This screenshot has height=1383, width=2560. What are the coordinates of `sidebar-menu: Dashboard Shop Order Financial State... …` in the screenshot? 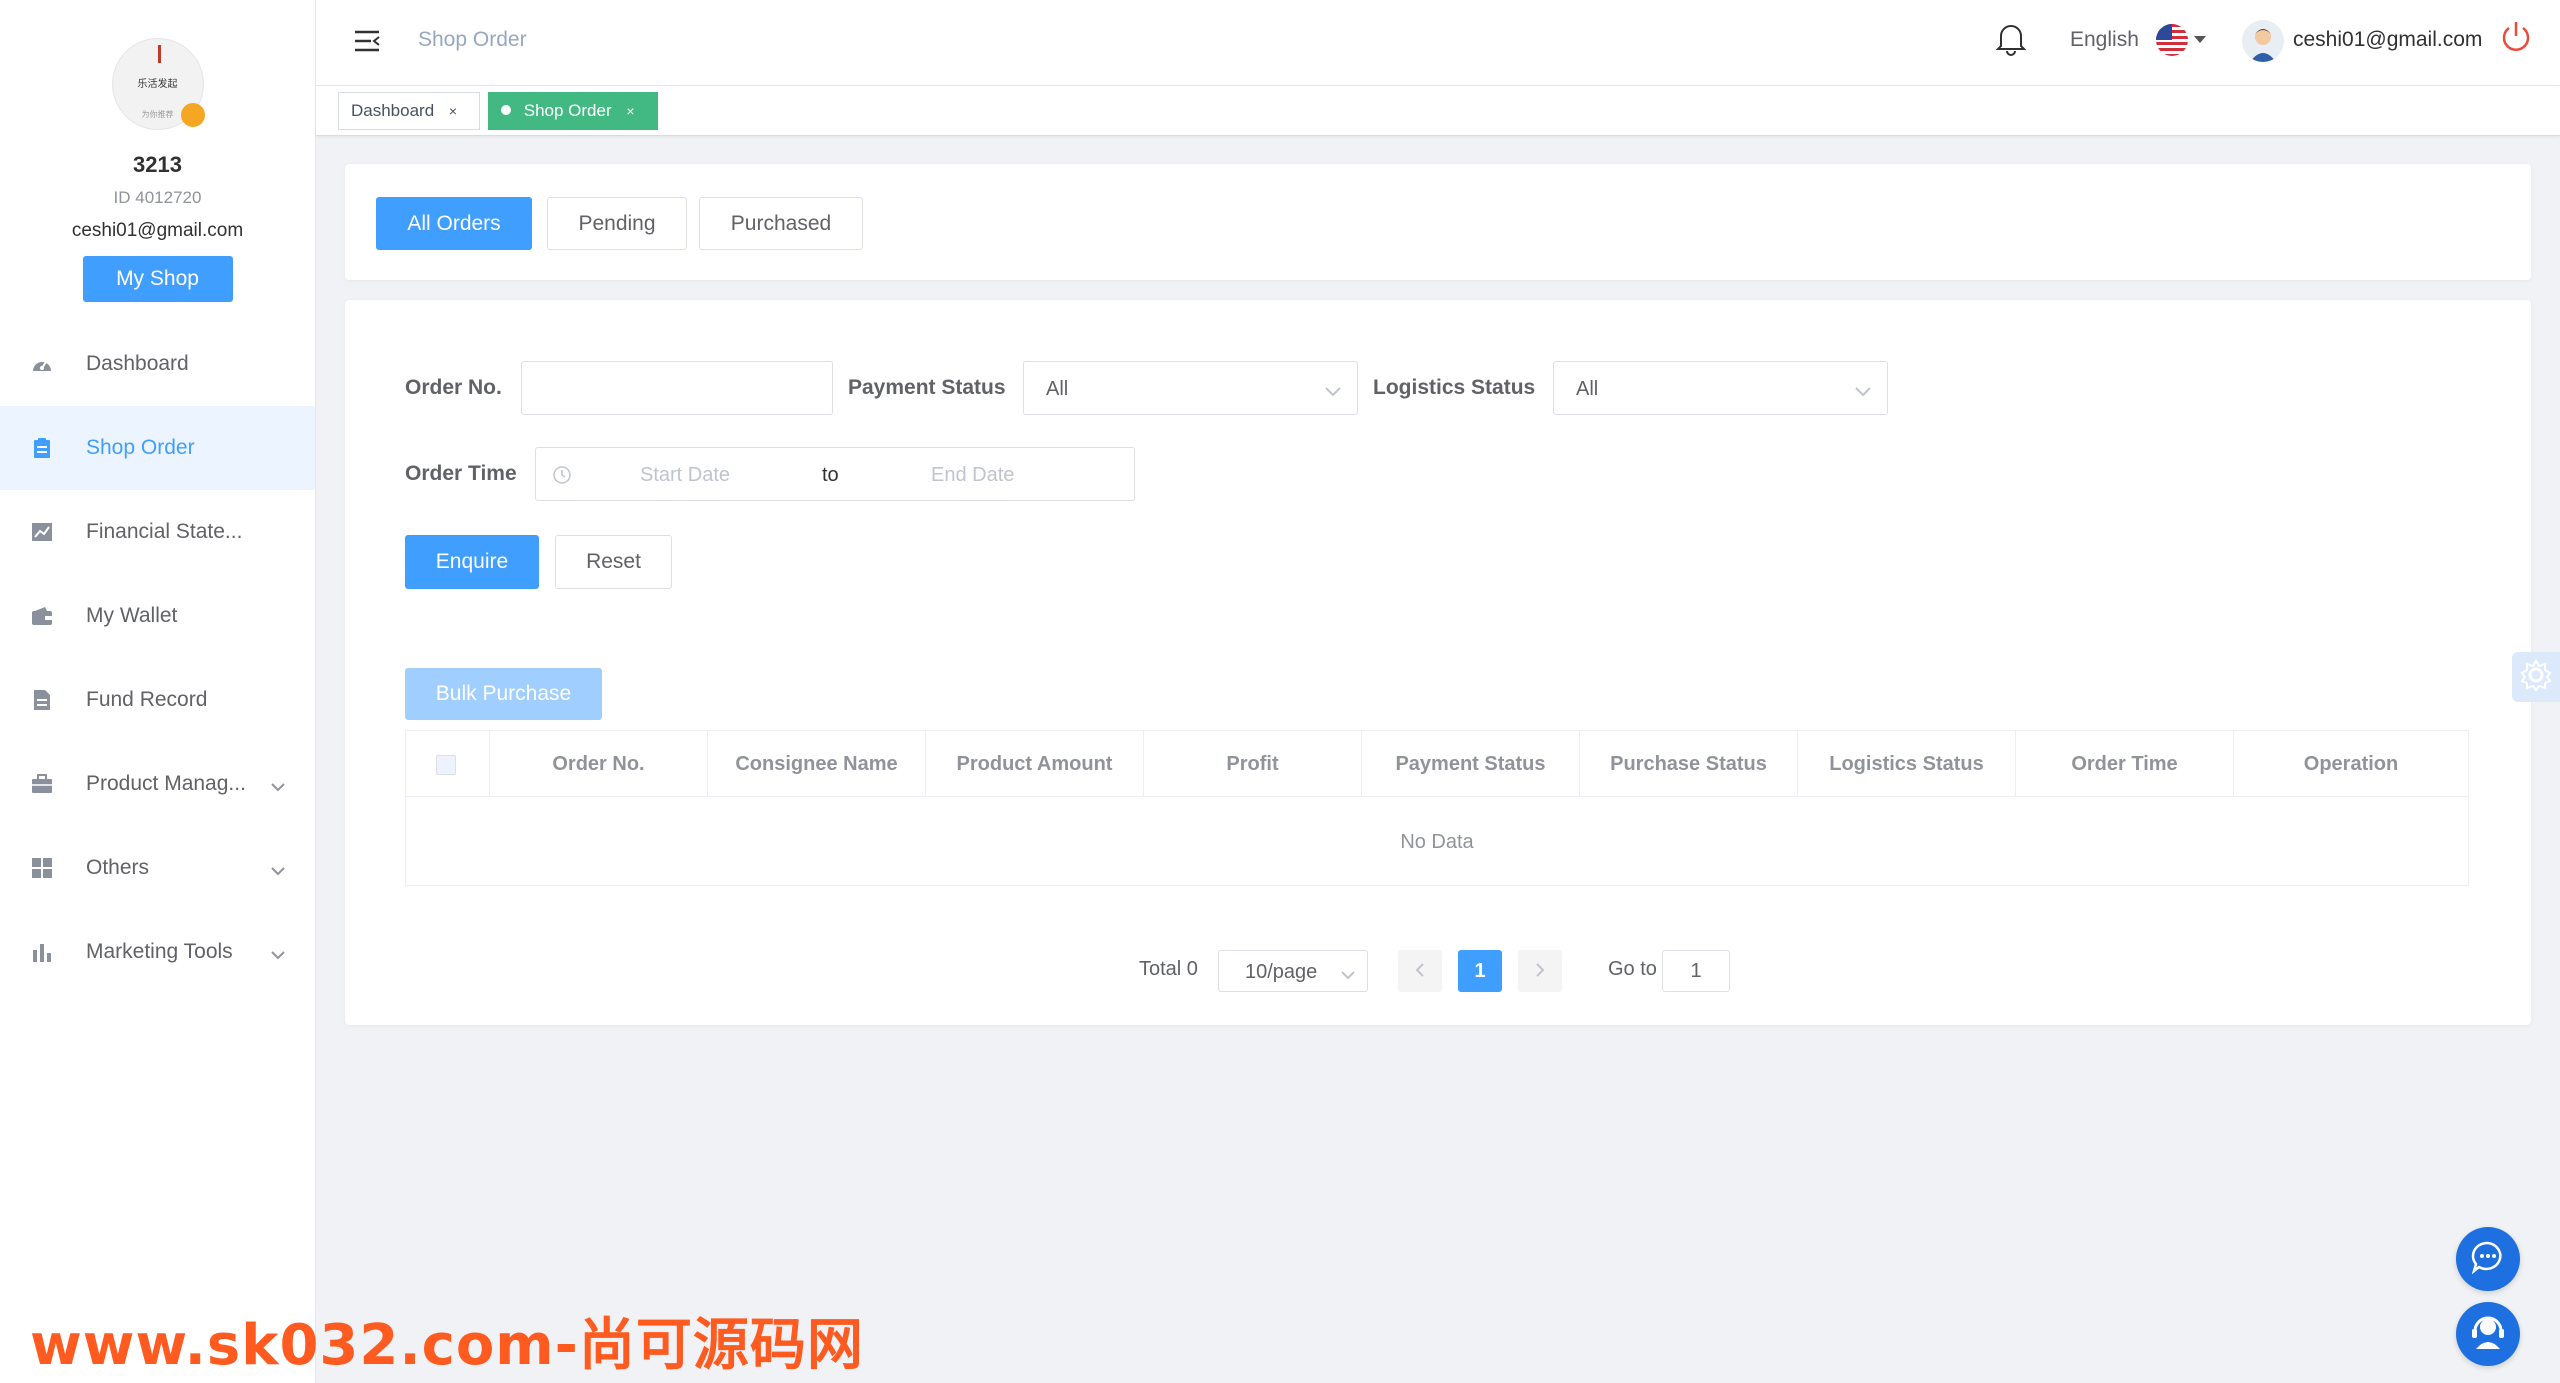 It's located at (157, 658).